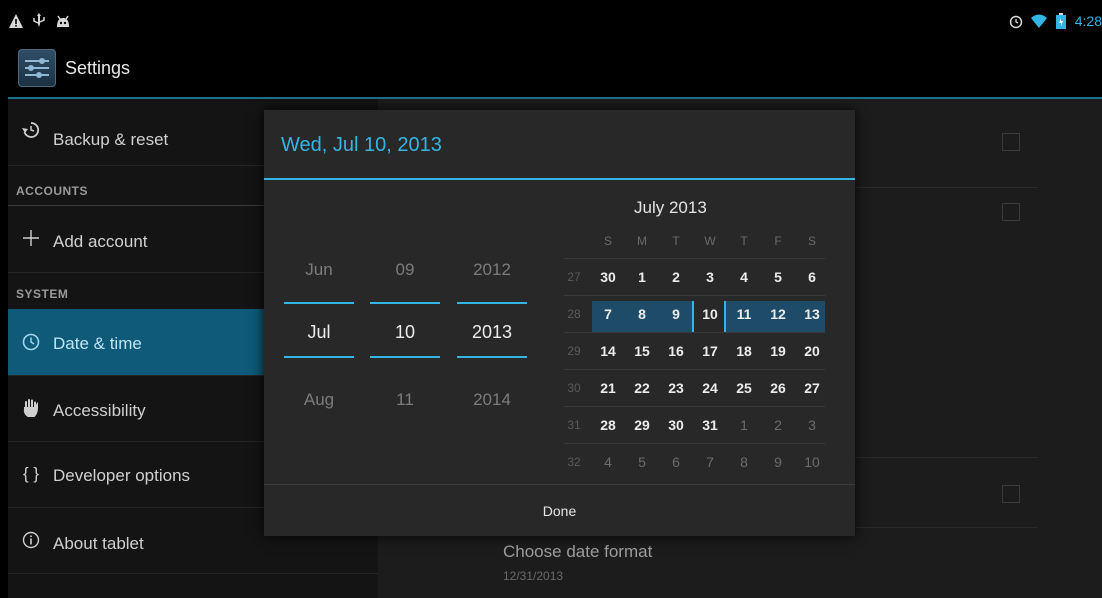 The height and width of the screenshot is (598, 1102). Describe the element at coordinates (1011, 142) in the screenshot. I see `auto-date-checkbox` at that location.